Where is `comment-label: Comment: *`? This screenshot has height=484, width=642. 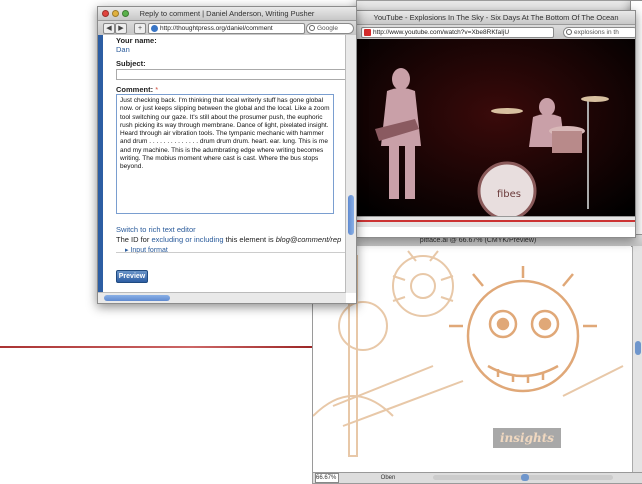
comment-label: Comment: * is located at coordinates (137, 89).